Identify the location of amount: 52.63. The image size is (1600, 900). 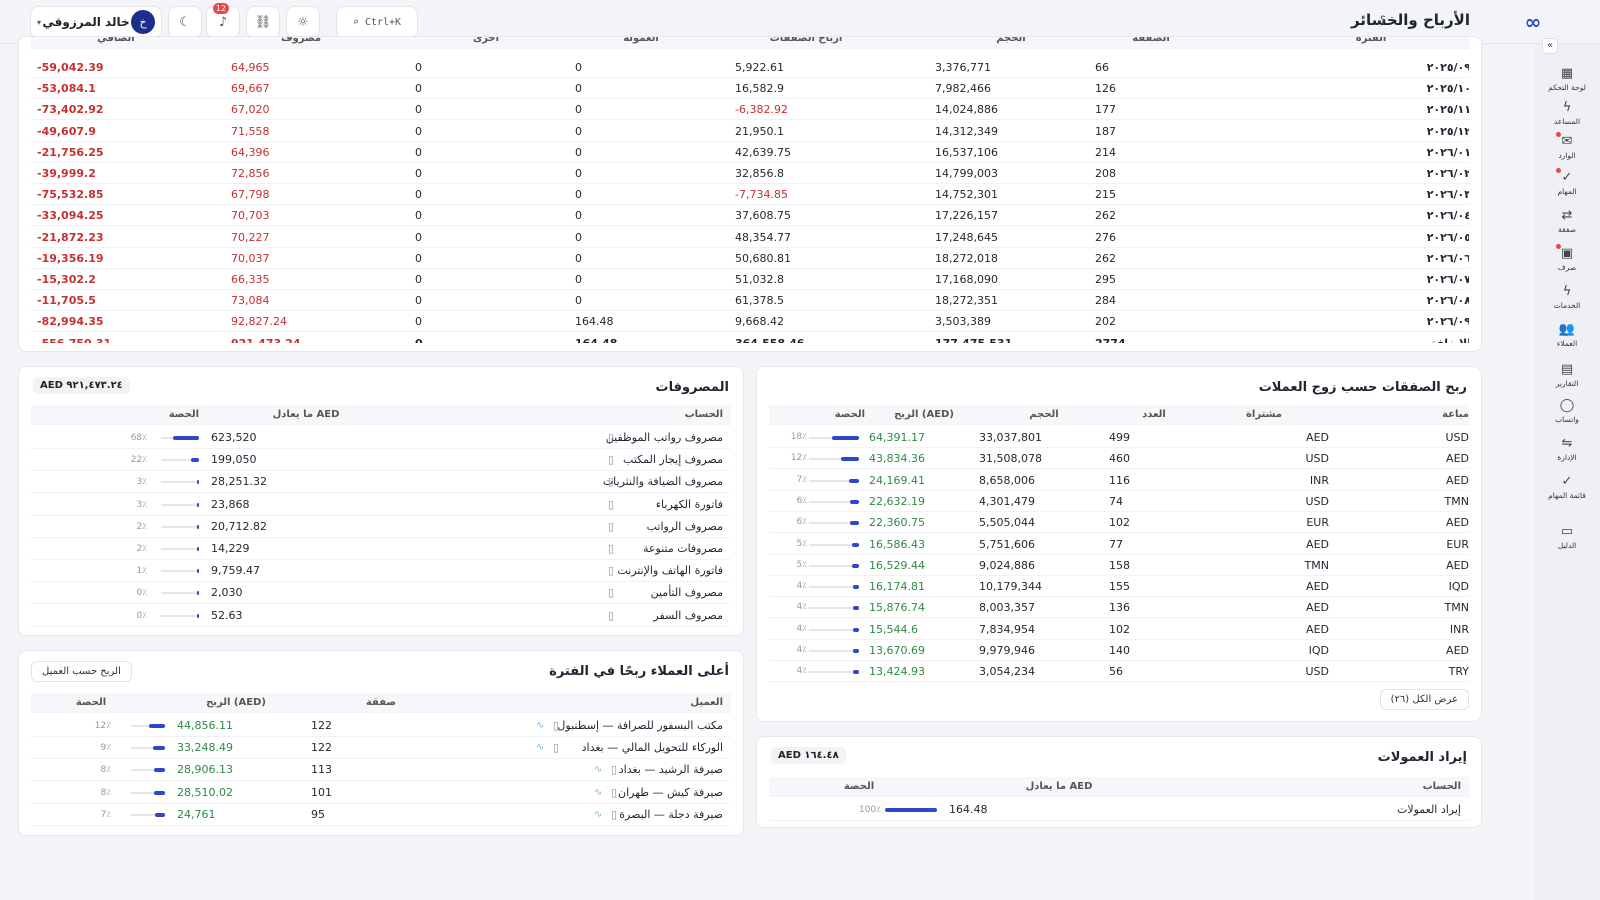
(227, 615).